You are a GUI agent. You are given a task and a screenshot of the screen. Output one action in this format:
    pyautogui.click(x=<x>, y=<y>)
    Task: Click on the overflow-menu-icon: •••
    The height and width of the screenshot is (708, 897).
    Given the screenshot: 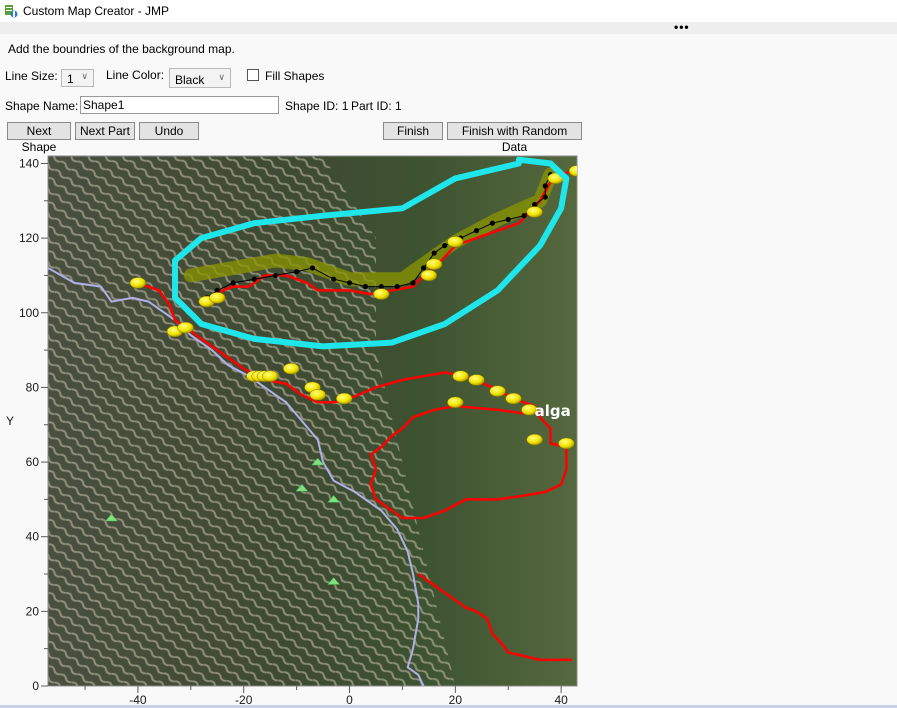 What is the action you would take?
    pyautogui.click(x=682, y=27)
    